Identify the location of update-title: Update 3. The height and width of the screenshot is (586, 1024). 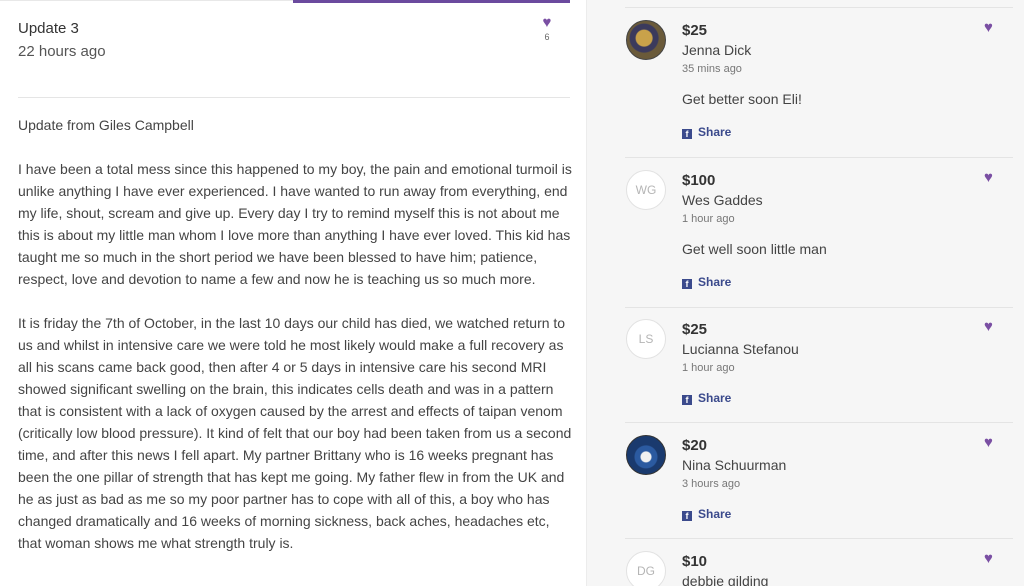
(48, 28).